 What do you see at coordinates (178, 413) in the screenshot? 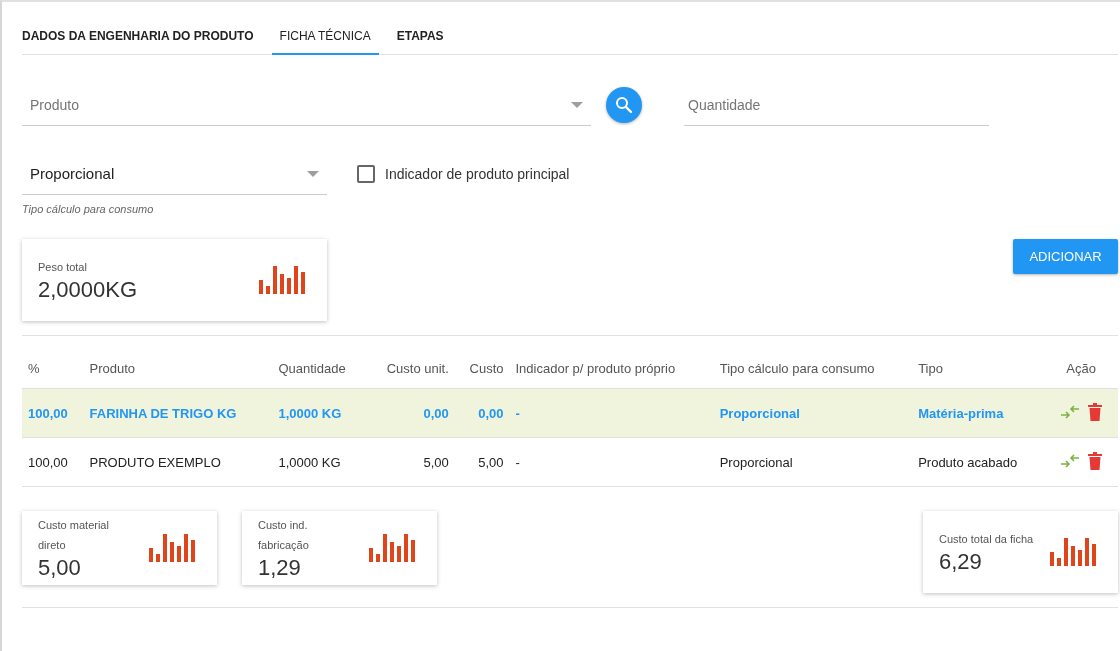
I see `table-cell: FARINHA DE TRIGO KG` at bounding box center [178, 413].